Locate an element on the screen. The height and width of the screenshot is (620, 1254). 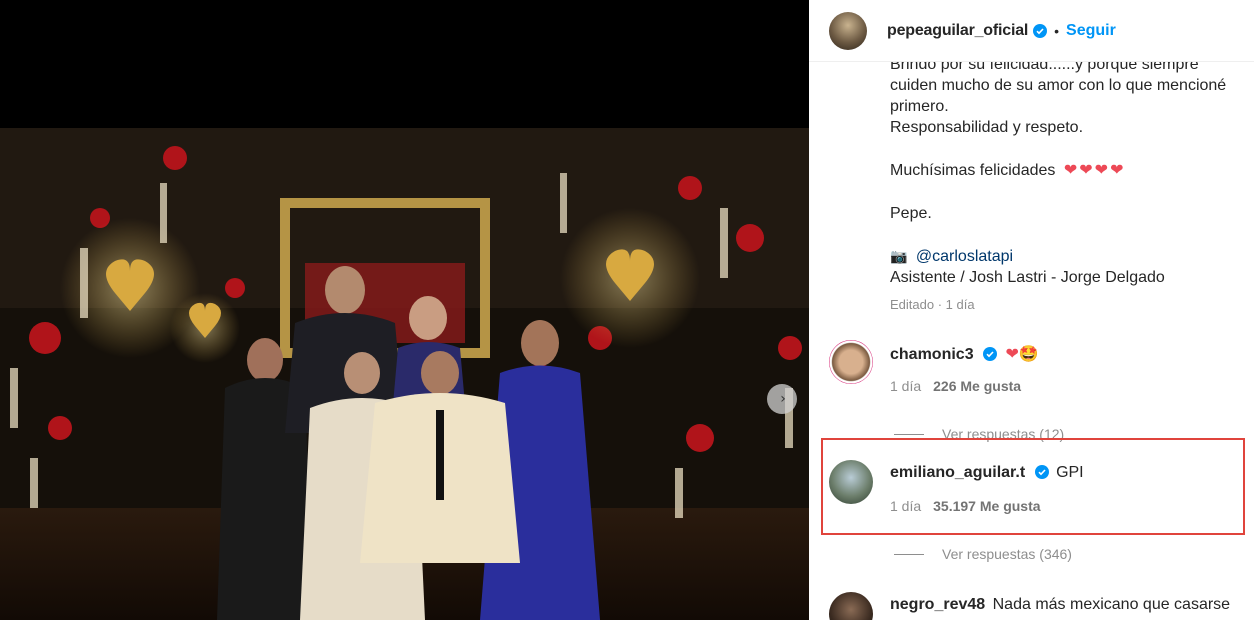
caption-photo-credit: 📷 @carloslatapi is located at coordinates (1071, 256).